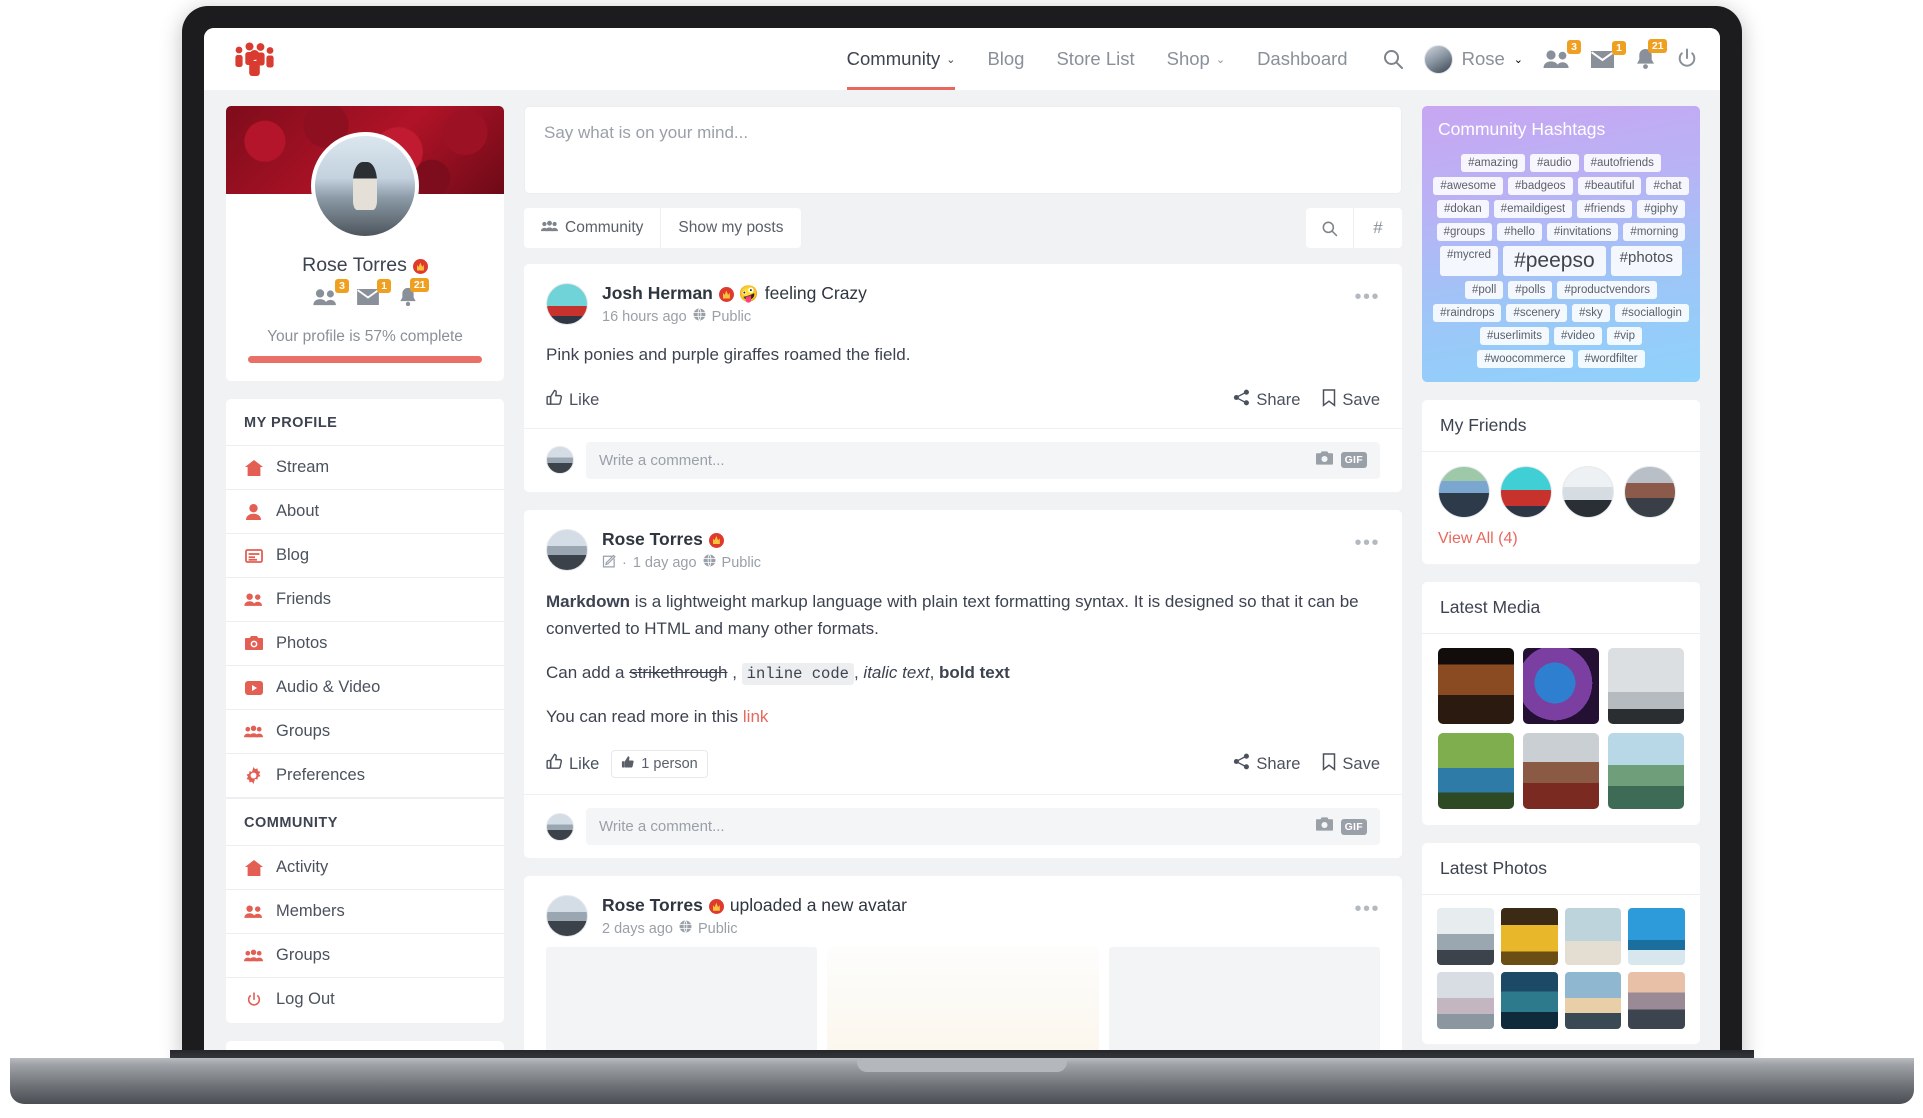 The image size is (1923, 1118). I want to click on sidebar-item-audio-video: Audio & Video, so click(365, 688).